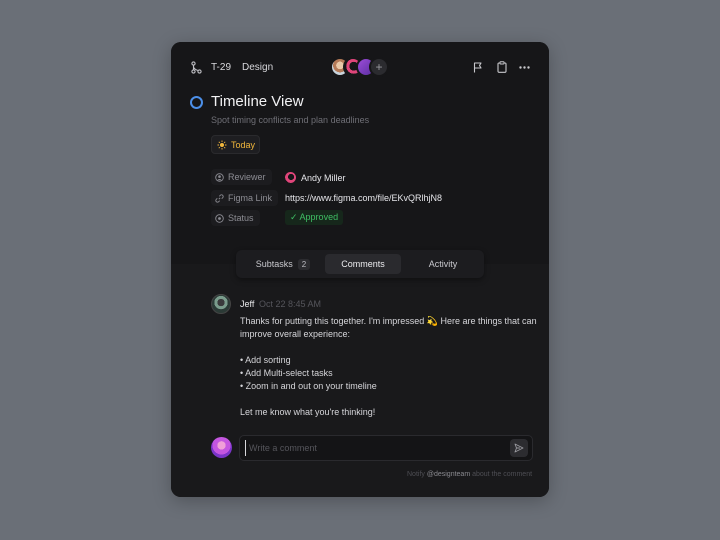 This screenshot has height=540, width=720. I want to click on send-comment-button, so click(519, 448).